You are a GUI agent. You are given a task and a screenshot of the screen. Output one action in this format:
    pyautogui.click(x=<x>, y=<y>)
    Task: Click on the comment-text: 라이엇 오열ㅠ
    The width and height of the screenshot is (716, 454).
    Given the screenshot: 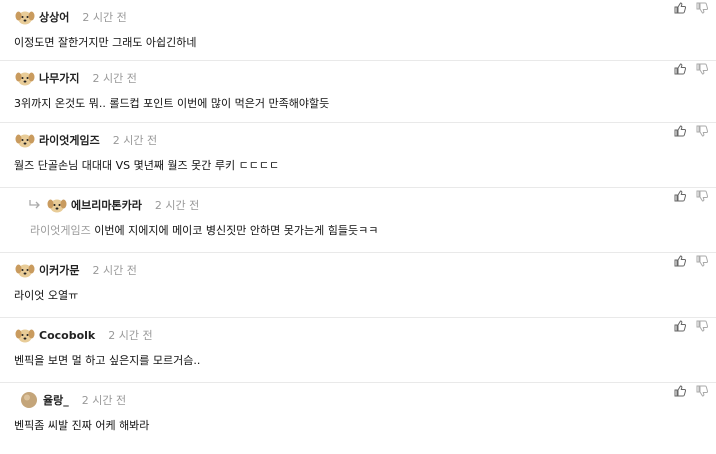 What is the action you would take?
    pyautogui.click(x=46, y=295)
    